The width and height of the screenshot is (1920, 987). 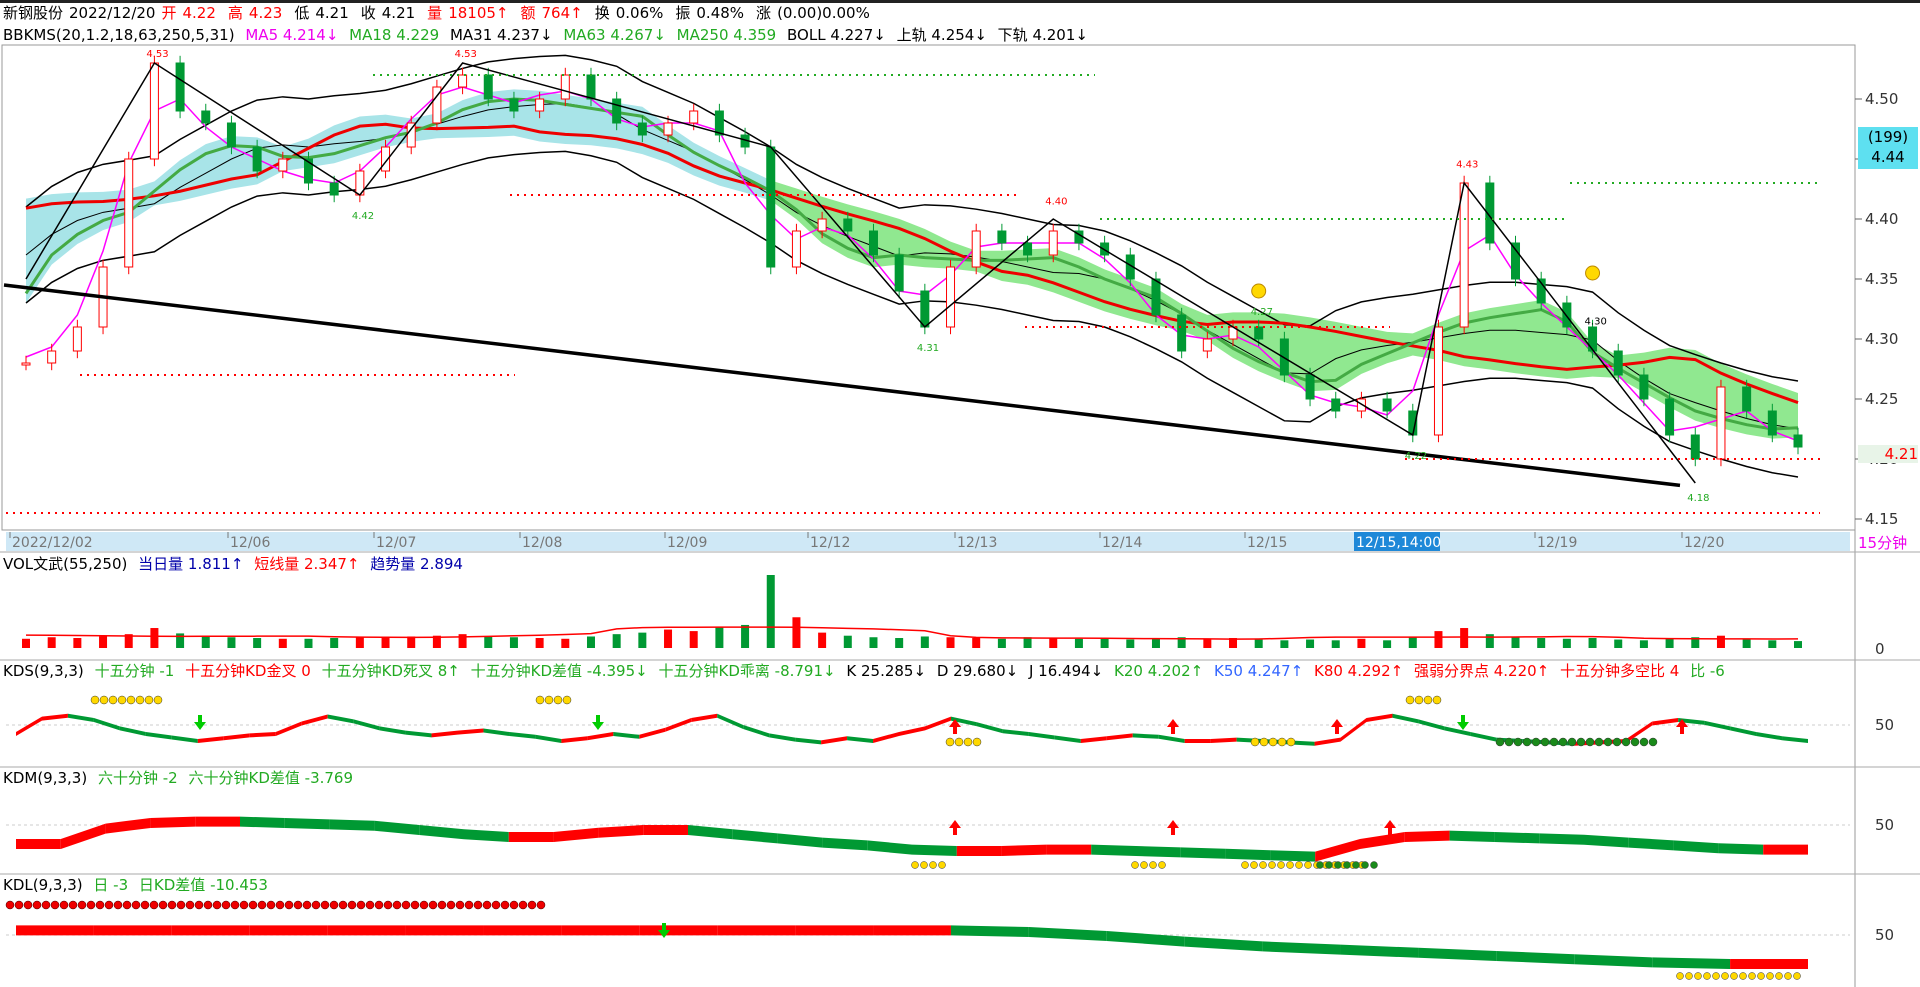 I want to click on date-tick-label: 12/19, so click(x=1557, y=543).